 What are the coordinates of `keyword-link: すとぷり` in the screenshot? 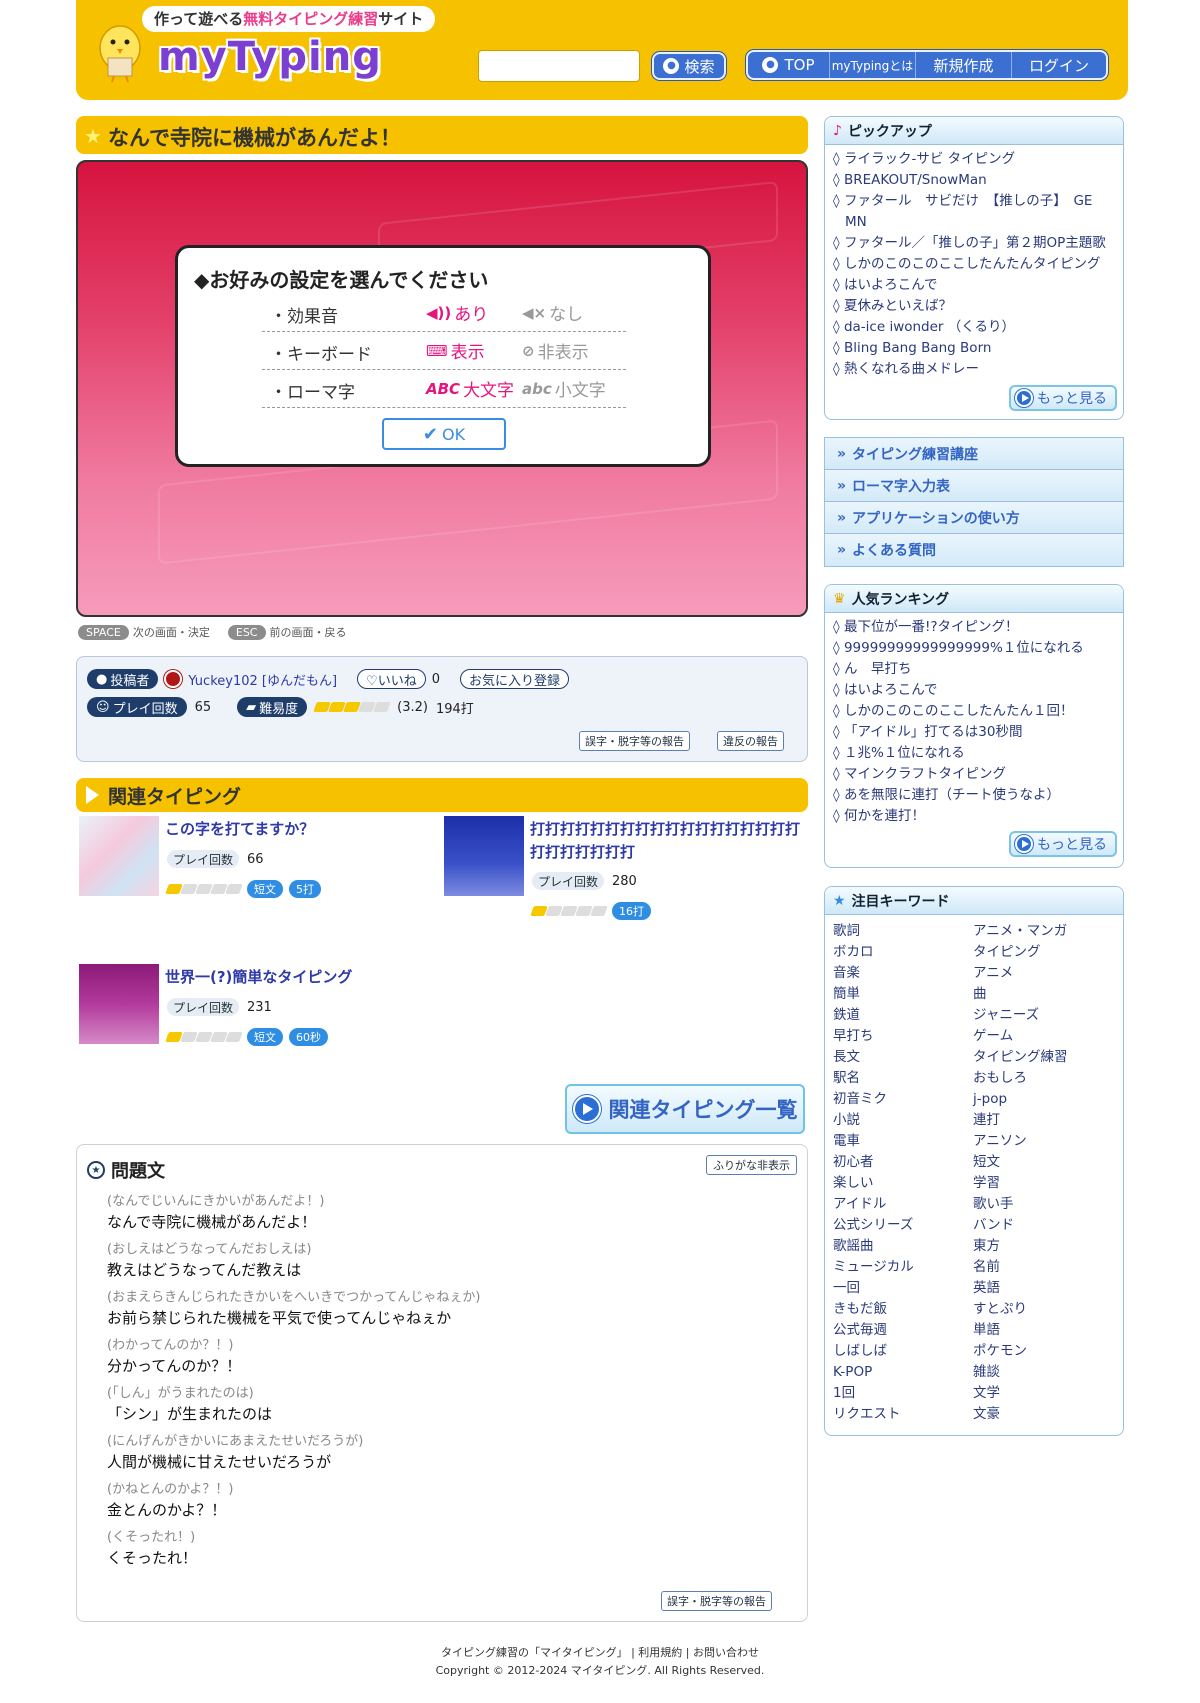 It's located at (1043, 1309).